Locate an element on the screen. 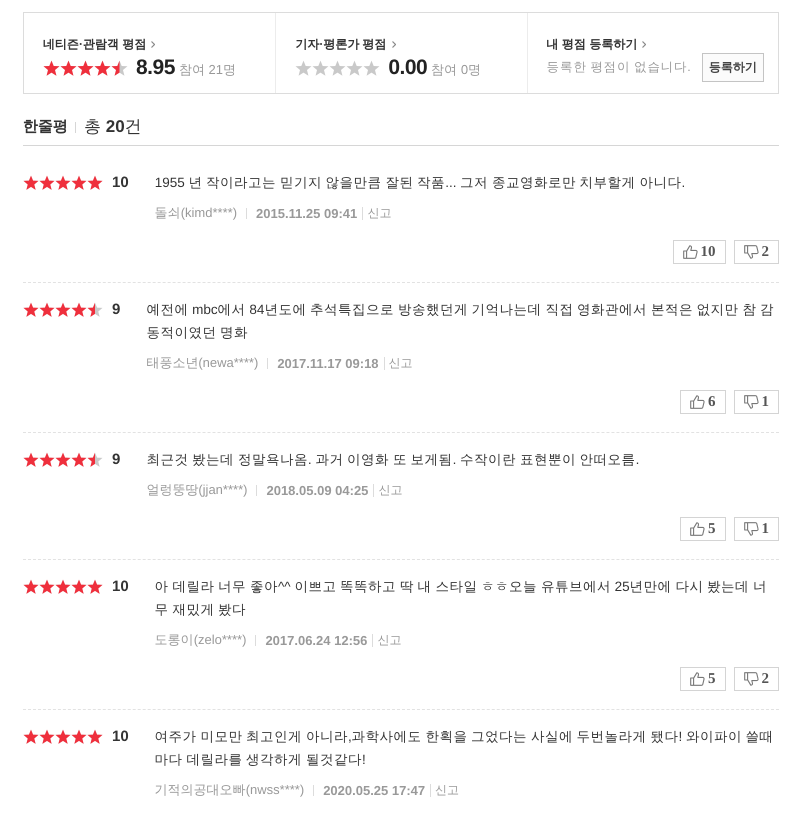 Image resolution: width=800 pixels, height=820 pixels. review-text: 예전에 mbc에서 84년도에 추석특집으로 방송했던게 기억나는데 직접 영화관에서 본적은 없지만 참 감동적이였던 명화 is located at coordinates (461, 321).